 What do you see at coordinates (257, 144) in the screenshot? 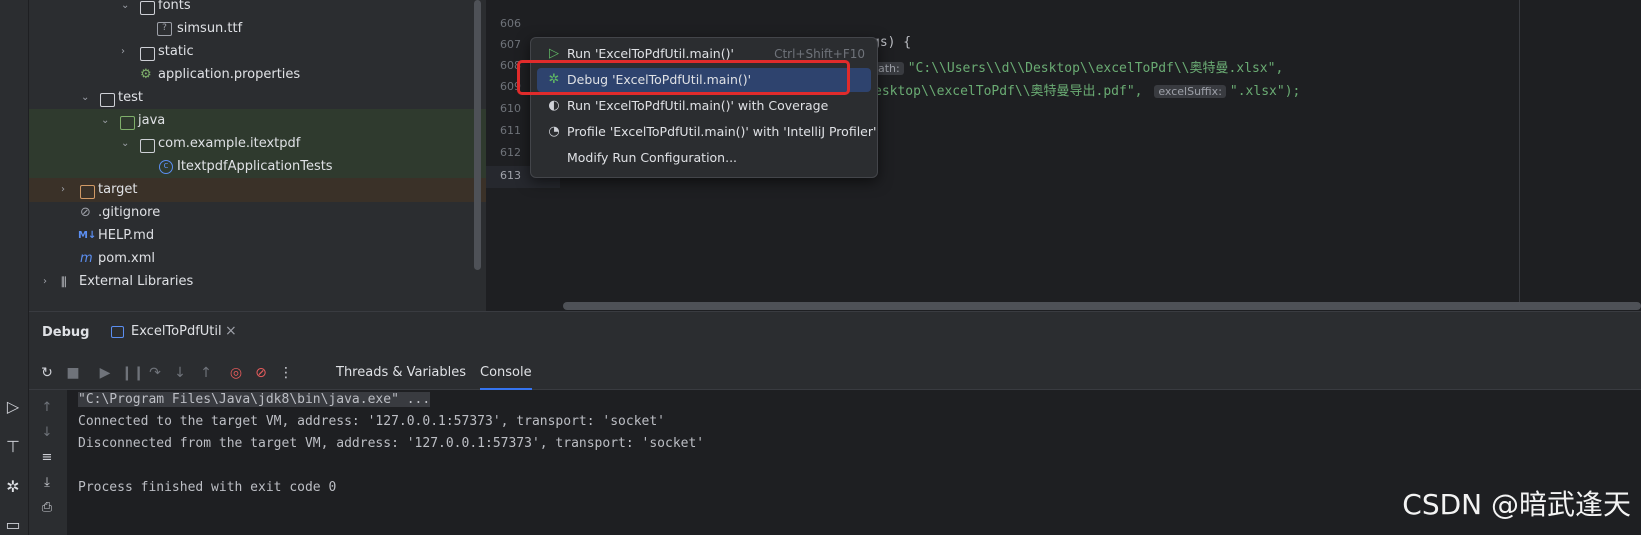
I see `tree-item-package: ⌄ com.example.itextpdf` at bounding box center [257, 144].